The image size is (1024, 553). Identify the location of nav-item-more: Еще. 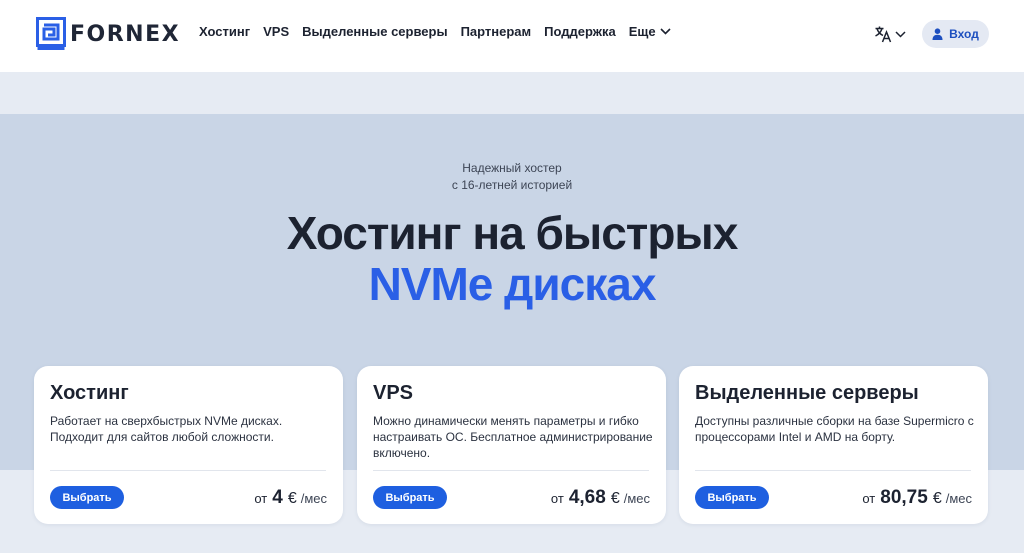
(650, 31).